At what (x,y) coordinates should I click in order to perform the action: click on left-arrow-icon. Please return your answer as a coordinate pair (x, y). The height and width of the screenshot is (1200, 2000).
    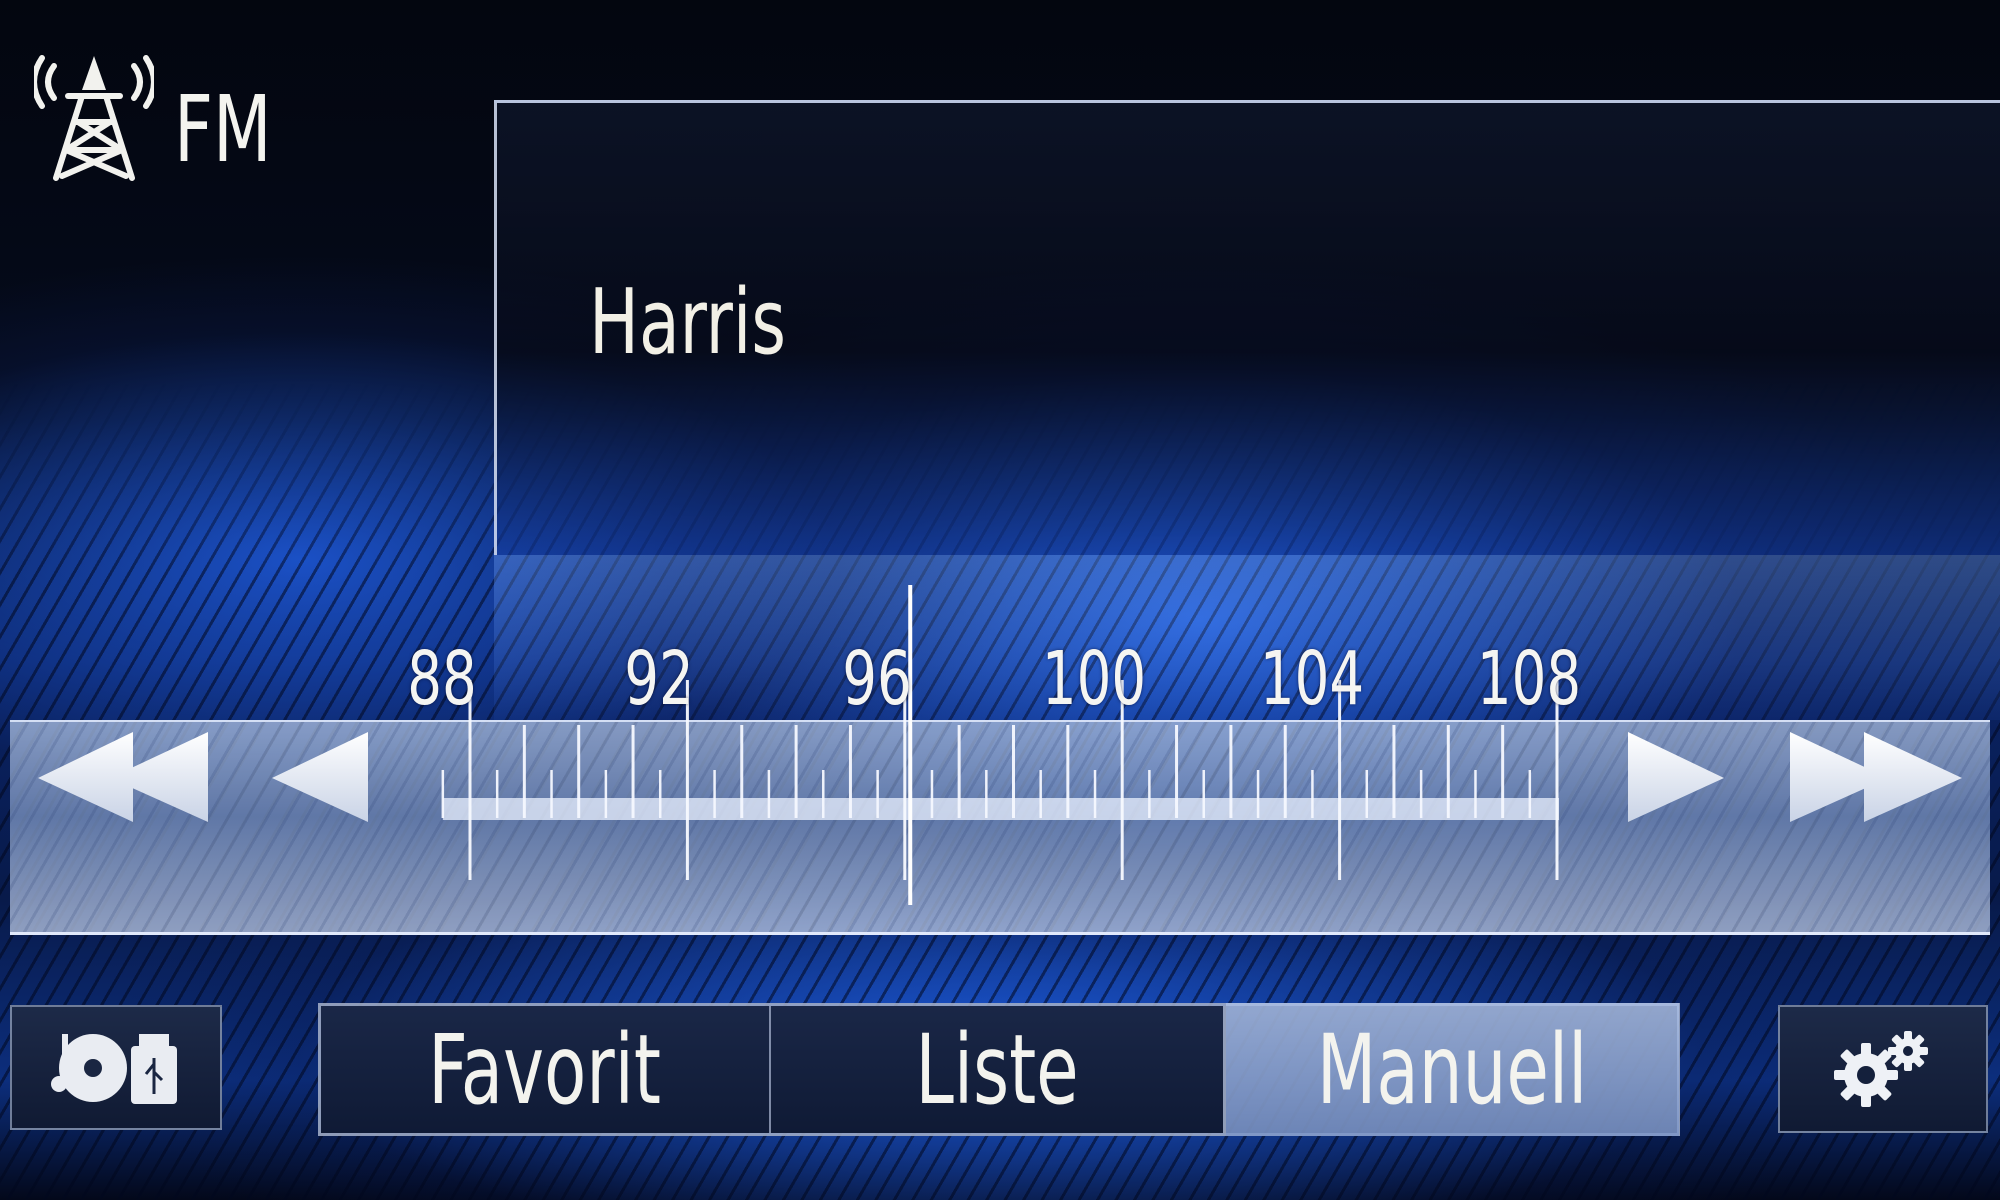
    Looking at the image, I should click on (320, 777).